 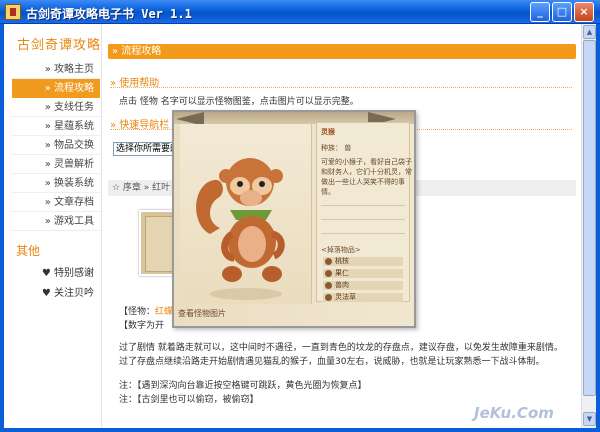 I want to click on sidebar-item-walkthrough: » 流程攻略, so click(x=56, y=88).